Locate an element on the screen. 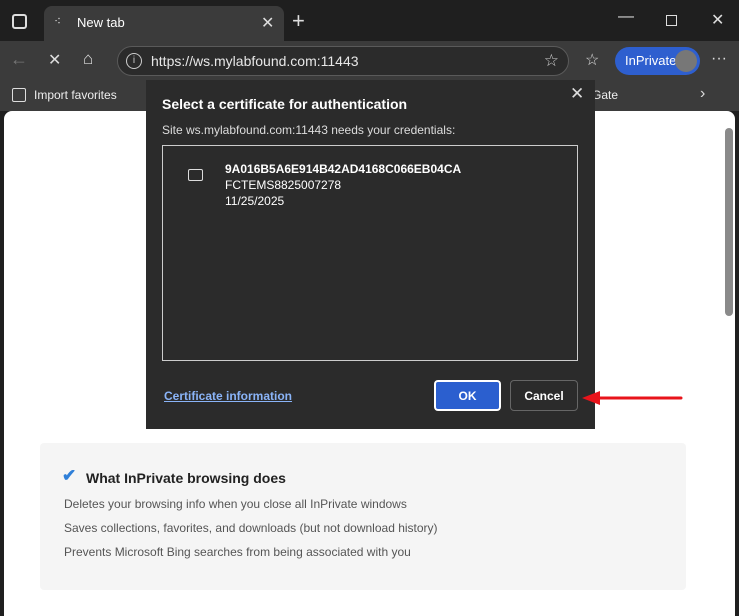  import-icon is located at coordinates (19, 95).